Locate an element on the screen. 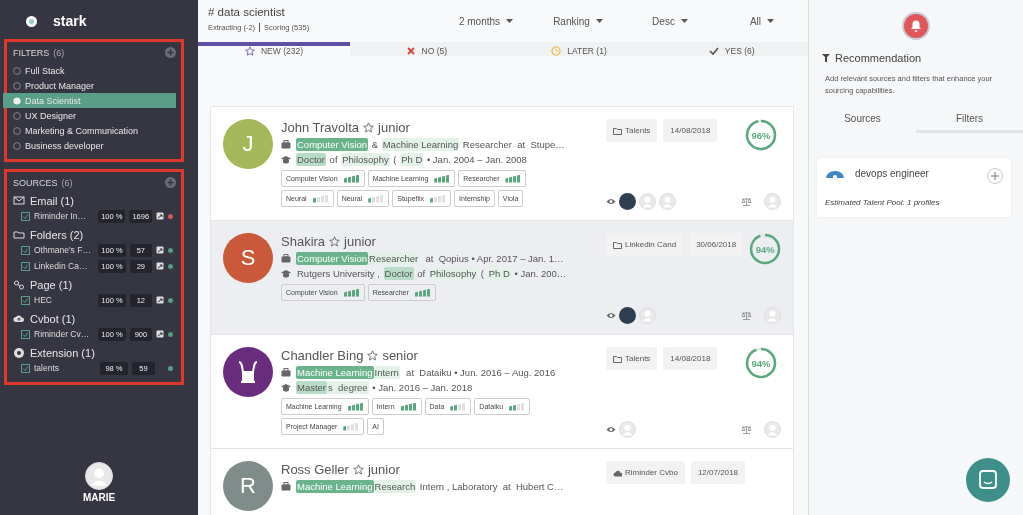  candidate-name: Chandler Bing is located at coordinates (322, 355).